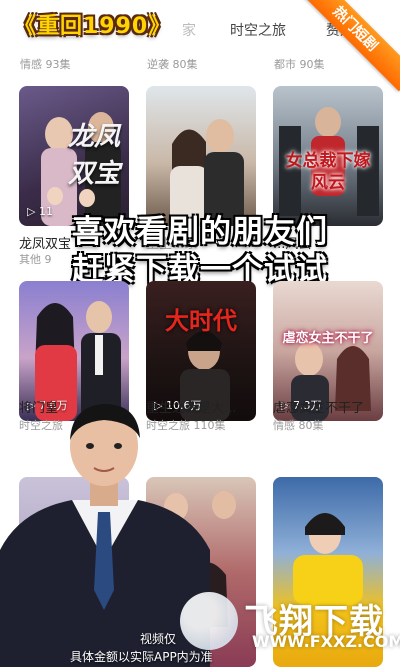  I want to click on poster-title-art: 龙凤双宝, so click(93, 155).